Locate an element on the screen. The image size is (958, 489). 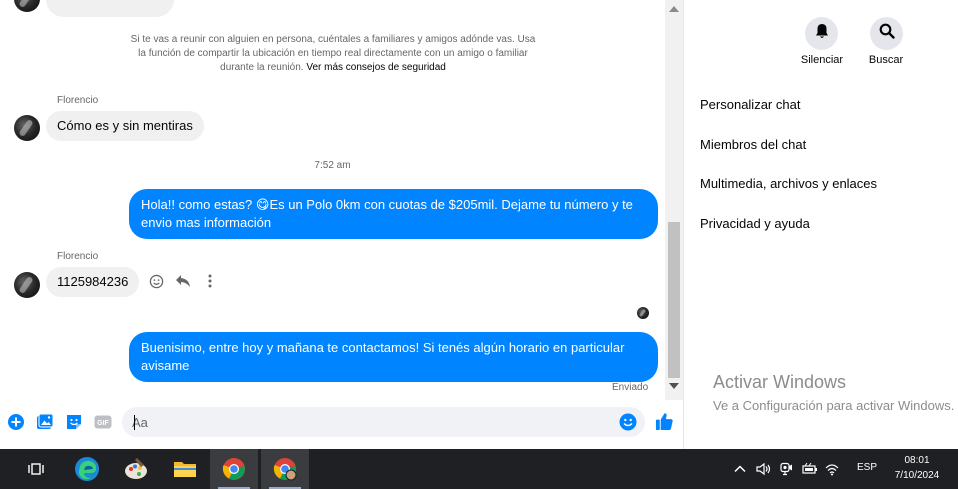
search-icon is located at coordinates (887, 33).